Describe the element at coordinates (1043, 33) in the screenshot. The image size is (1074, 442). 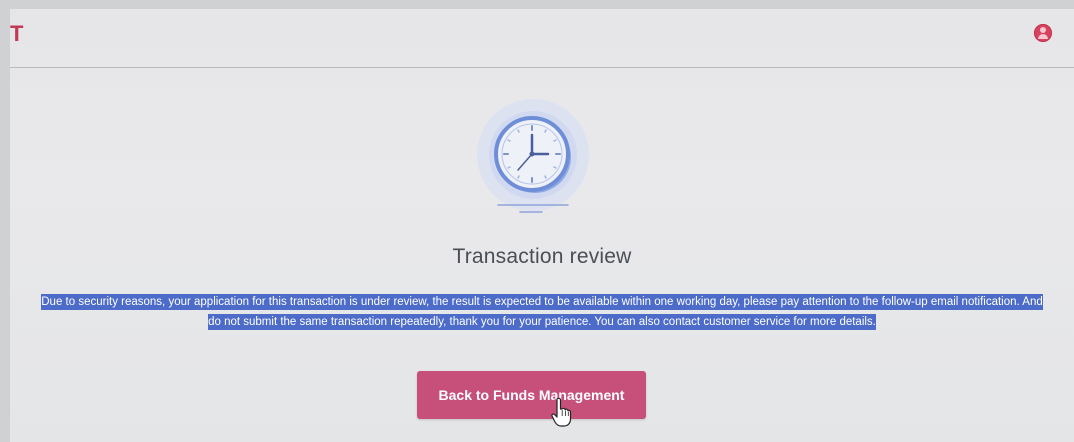
I see `user-icon` at that location.